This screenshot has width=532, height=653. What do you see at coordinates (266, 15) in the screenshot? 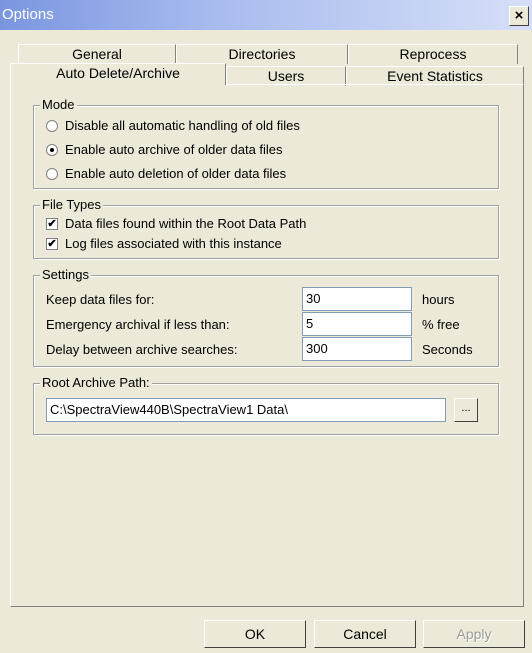
I see `title-bar: Options ×` at bounding box center [266, 15].